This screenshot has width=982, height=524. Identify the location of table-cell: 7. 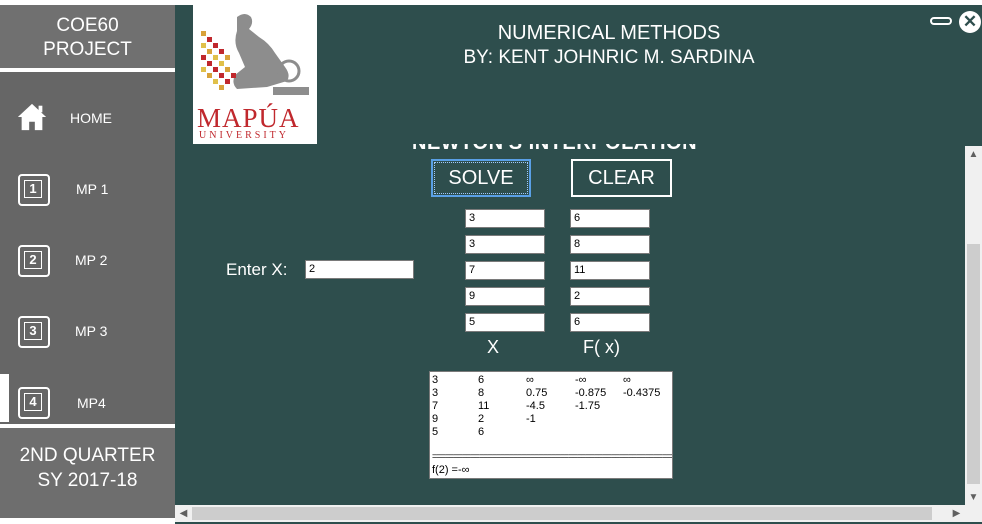
(435, 406).